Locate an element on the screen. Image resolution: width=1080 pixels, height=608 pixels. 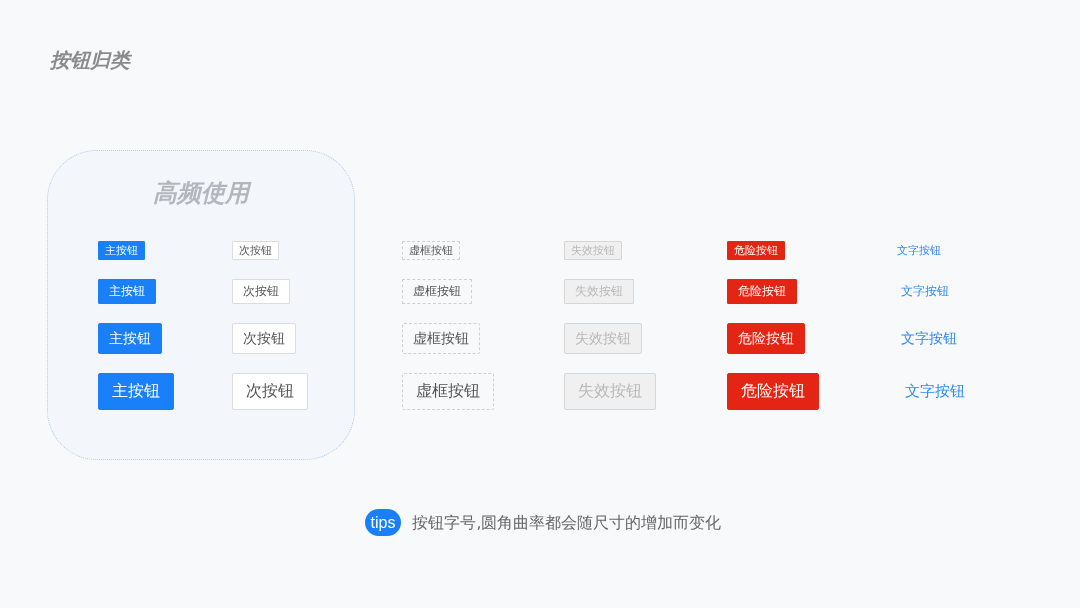
page-title: 按钮归类 is located at coordinates (90, 60).